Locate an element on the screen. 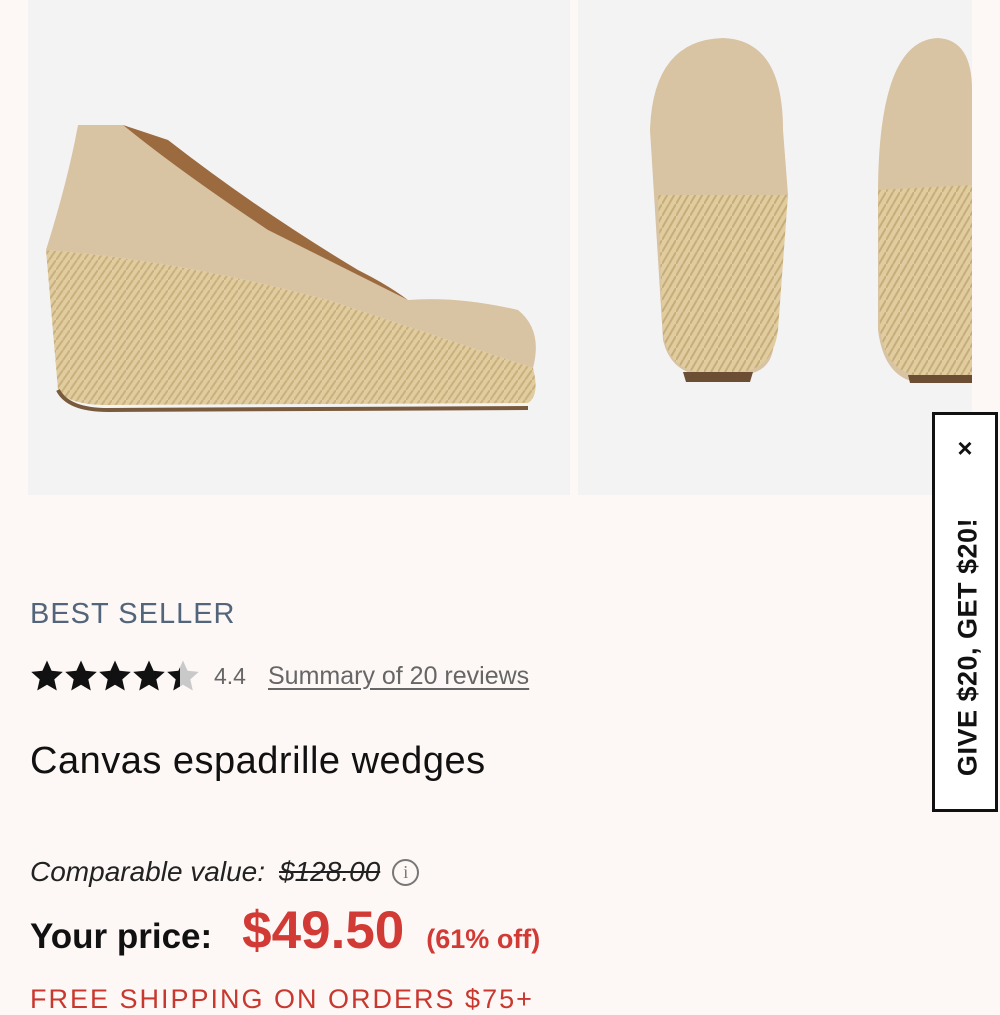  referral-promo-tab: × GIVE $20, GET $20! is located at coordinates (965, 612).